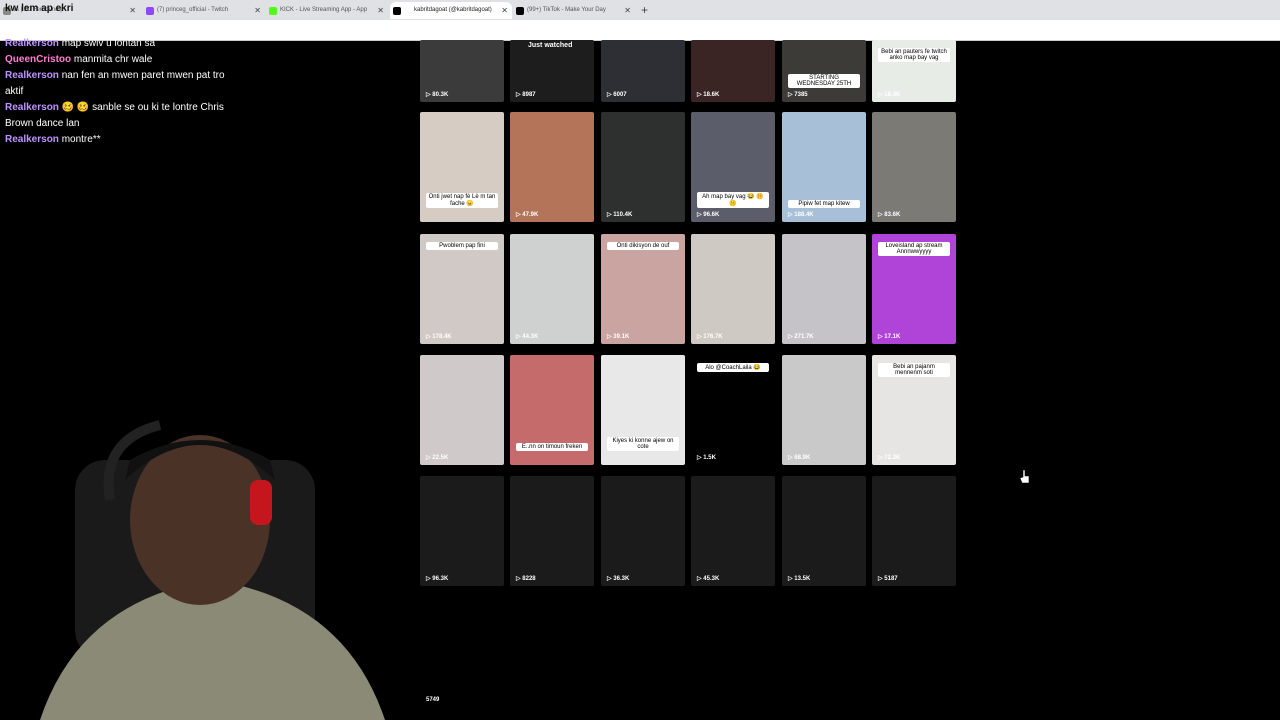 This screenshot has width=1280, height=720. I want to click on video-thumbnail: STARTING WEDNESDAY 25TH ▷ 7385, so click(824, 71).